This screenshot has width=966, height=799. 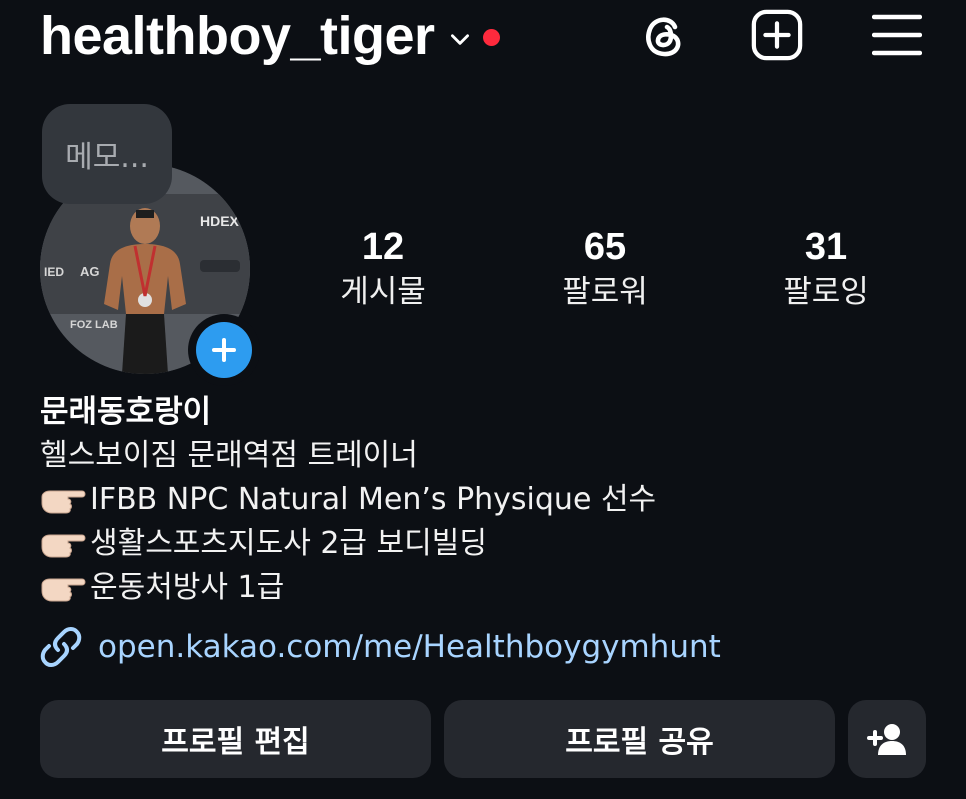 I want to click on following-count: 31 팔로잉, so click(x=826, y=269).